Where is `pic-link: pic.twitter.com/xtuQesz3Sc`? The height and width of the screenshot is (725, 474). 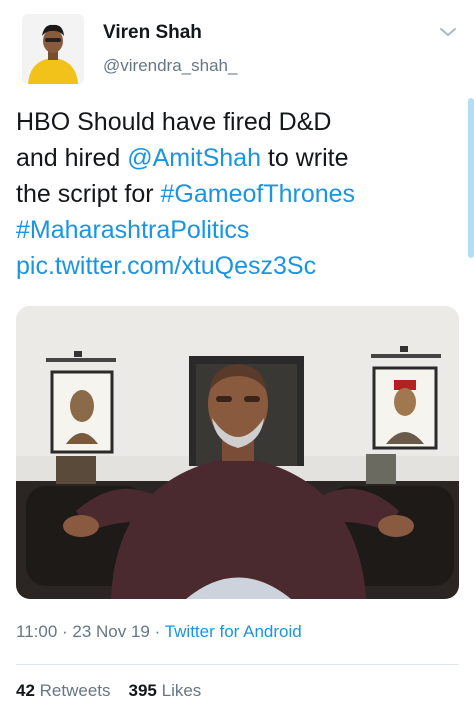 pic-link: pic.twitter.com/xtuQesz3Sc is located at coordinates (166, 266).